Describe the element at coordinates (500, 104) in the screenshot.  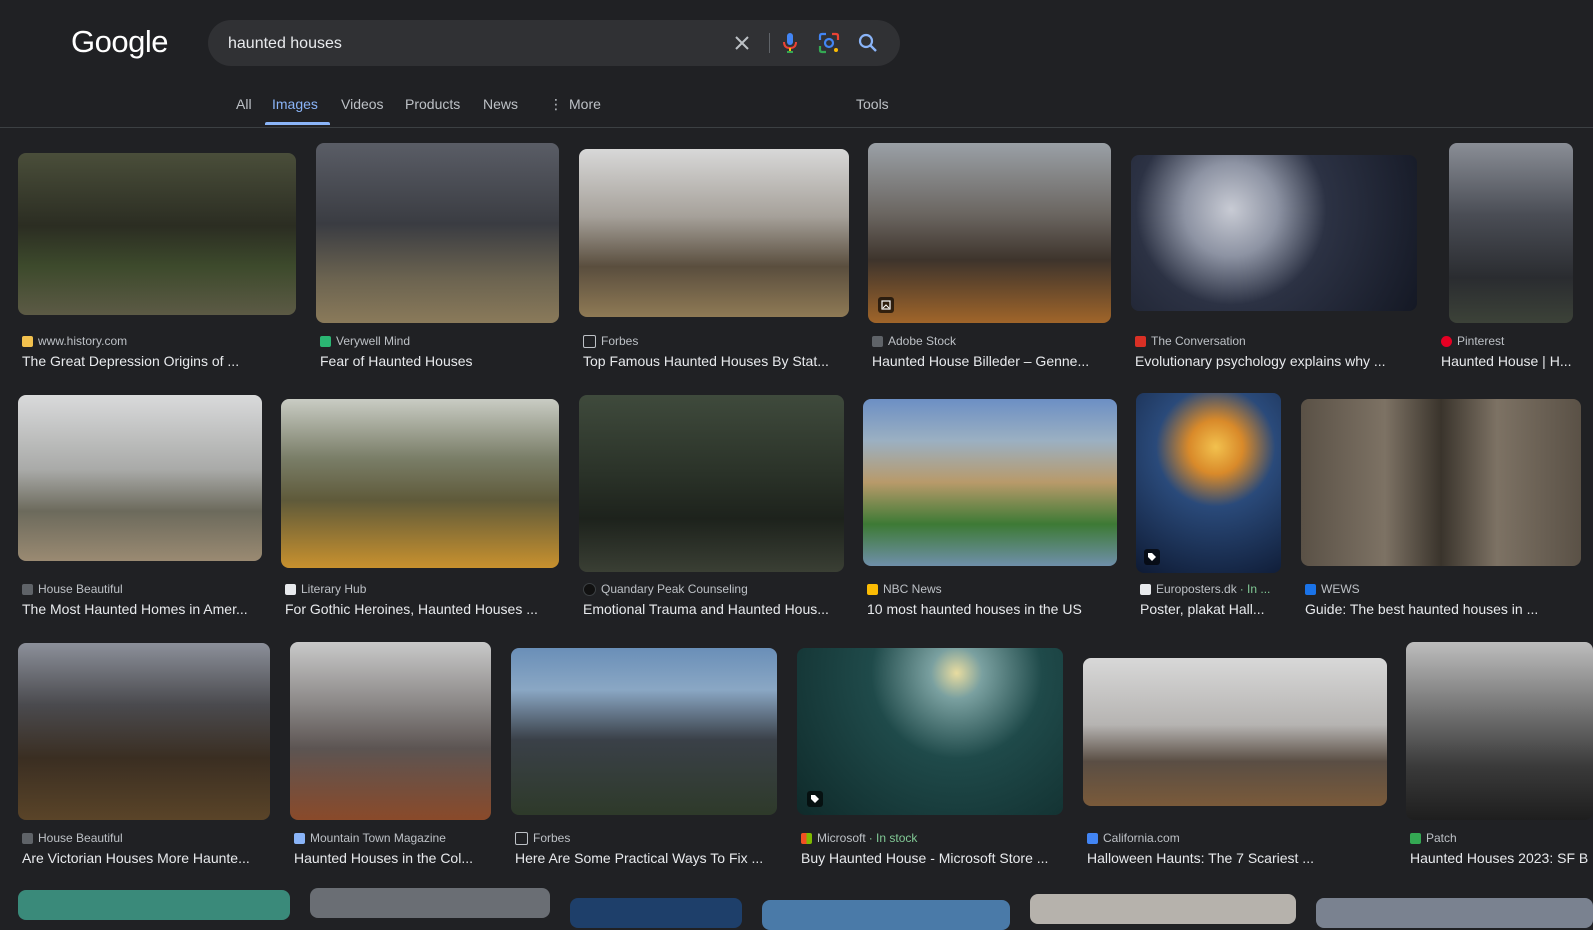
I see `tab-news: News` at that location.